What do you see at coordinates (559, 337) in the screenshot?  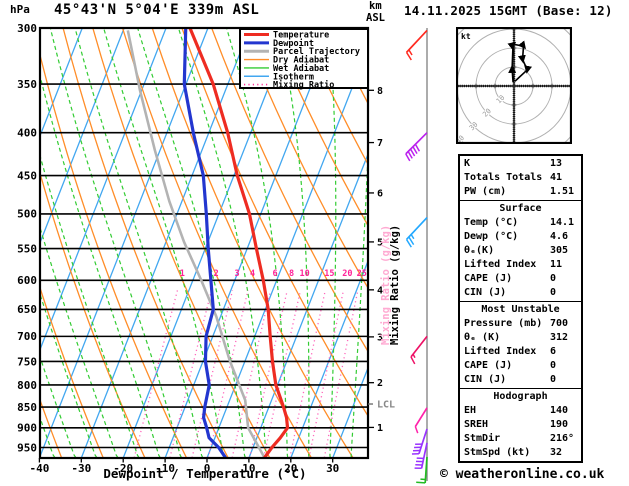 I see `table-row-value: 312` at bounding box center [559, 337].